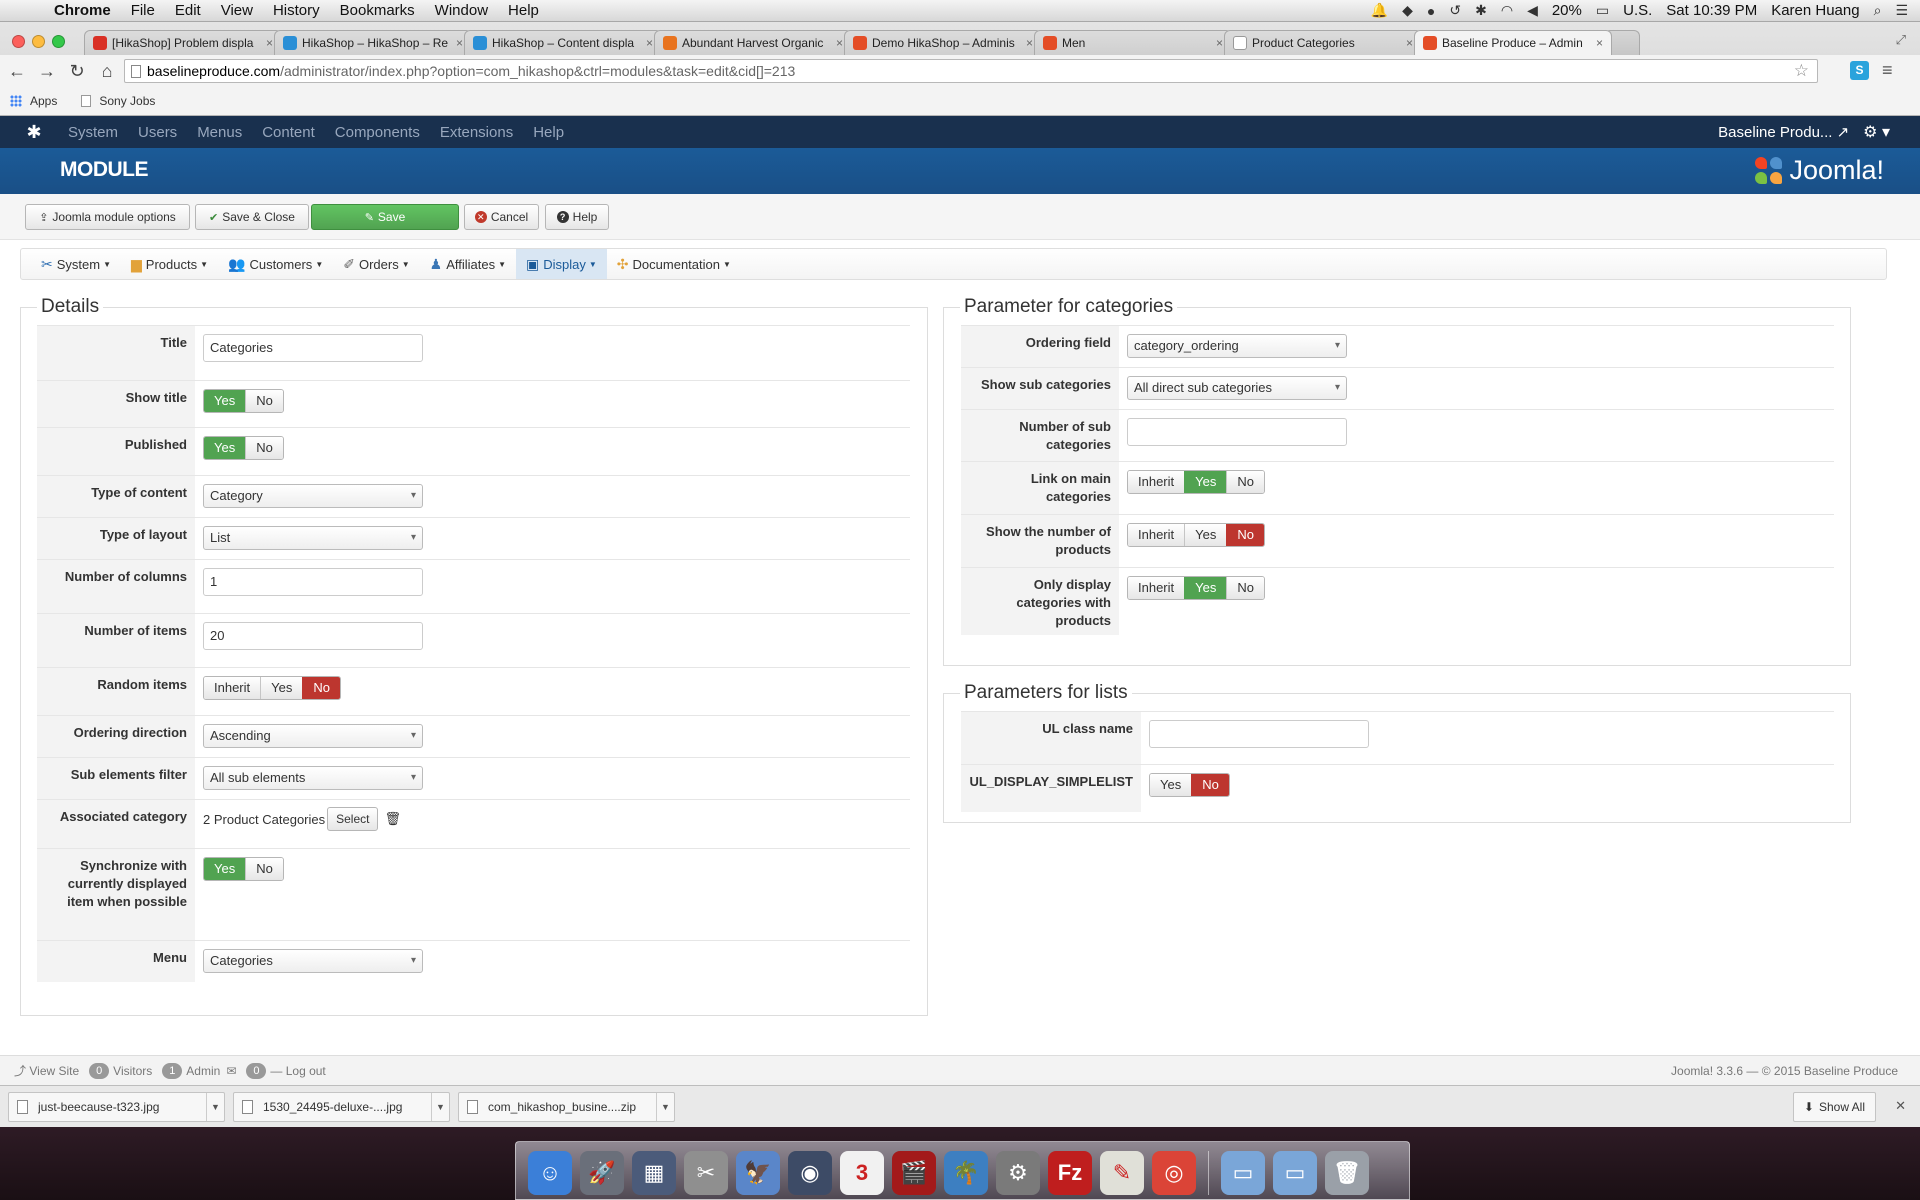 The image size is (1920, 1200). I want to click on menu-history: History, so click(296, 10).